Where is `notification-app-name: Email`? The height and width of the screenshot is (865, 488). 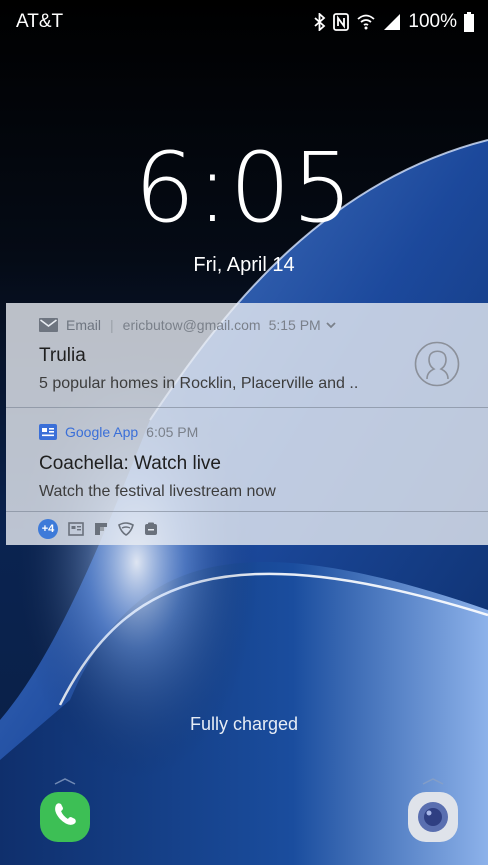
notification-app-name: Email is located at coordinates (84, 325).